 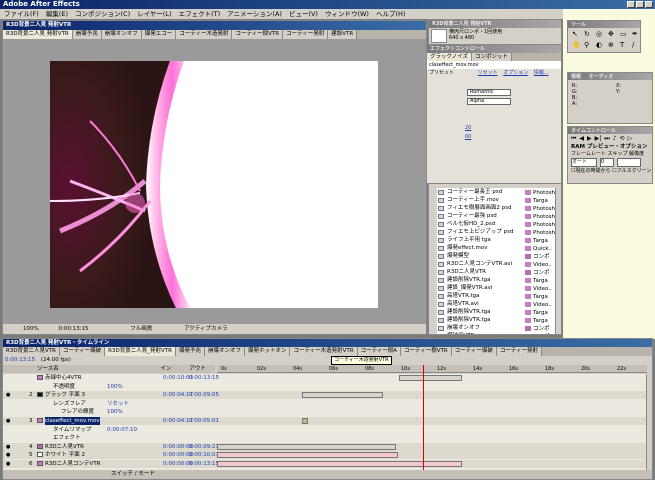 What do you see at coordinates (515, 73) in the screenshot?
I see `options-link: オプション` at bounding box center [515, 73].